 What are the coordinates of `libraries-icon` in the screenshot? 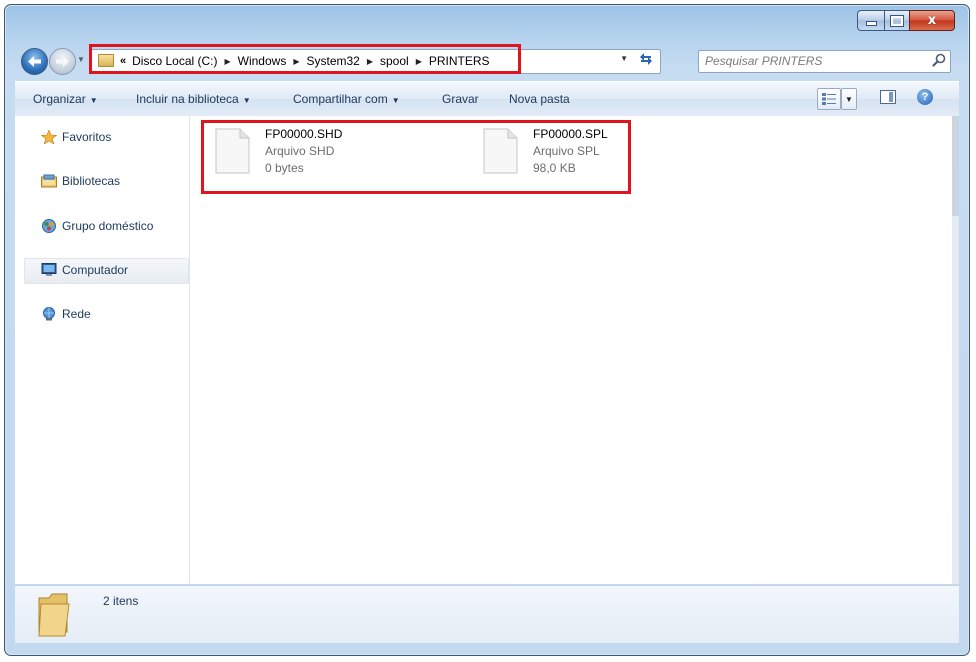 It's located at (49, 181).